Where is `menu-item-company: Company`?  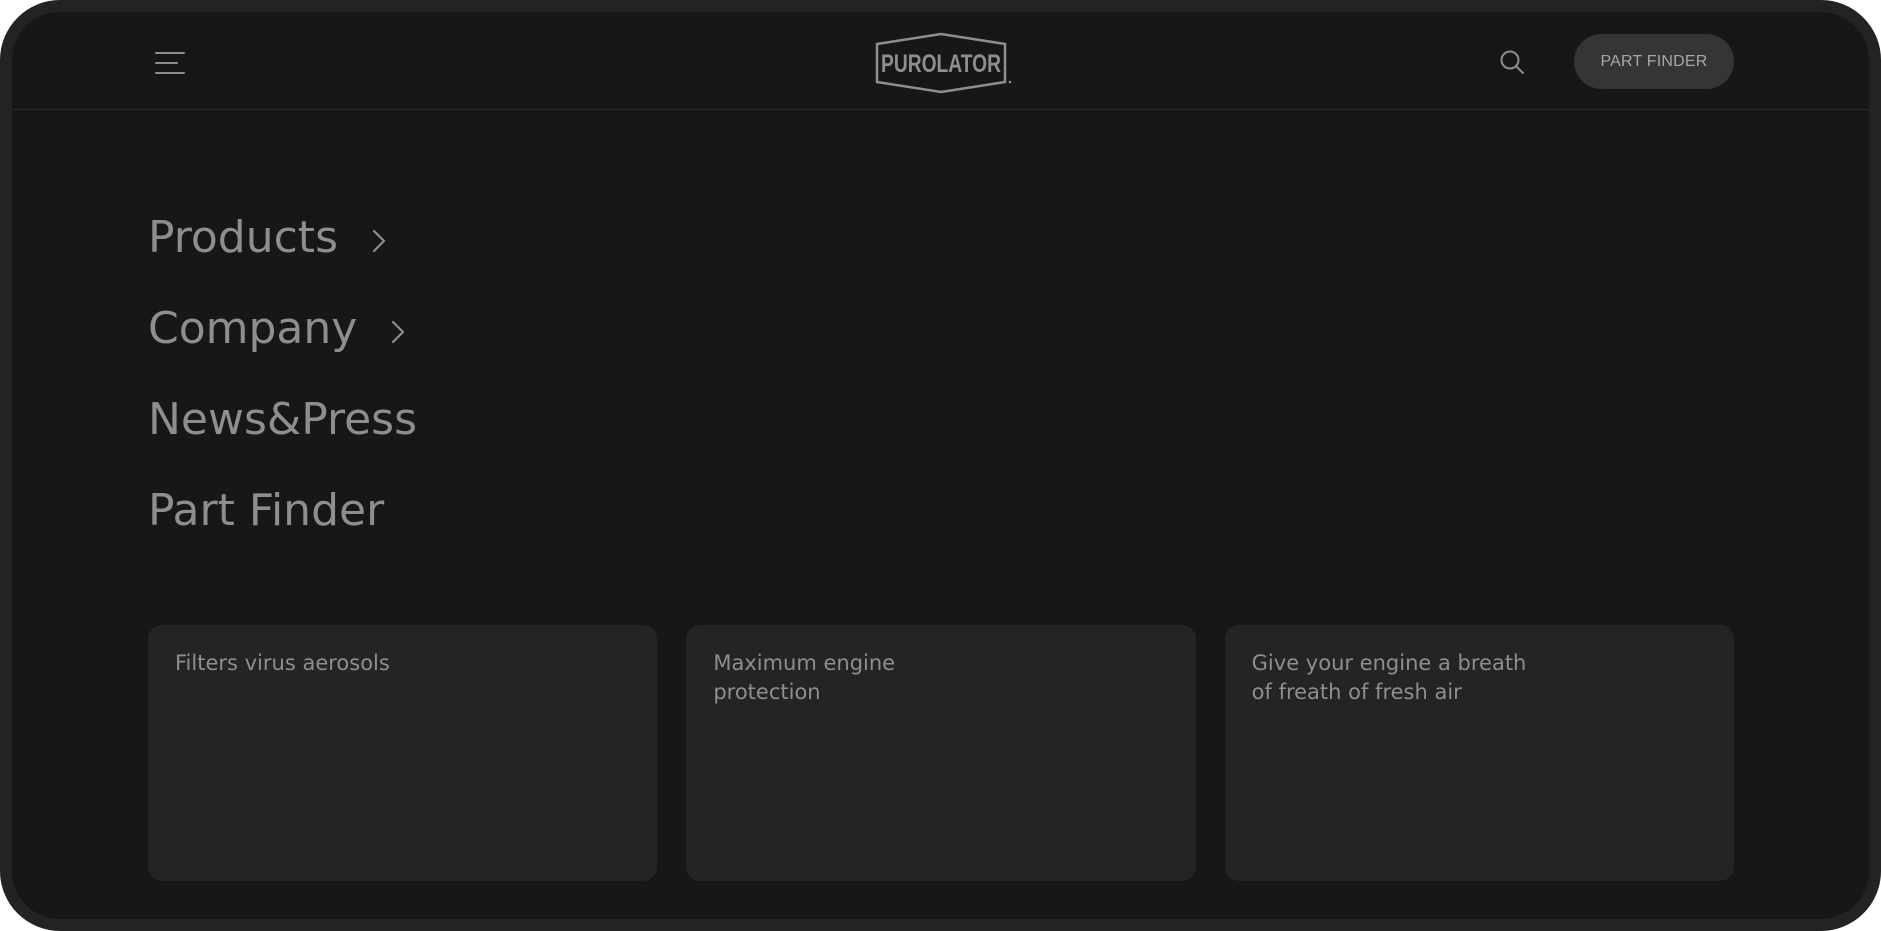
menu-item-company: Company is located at coordinates (282, 328).